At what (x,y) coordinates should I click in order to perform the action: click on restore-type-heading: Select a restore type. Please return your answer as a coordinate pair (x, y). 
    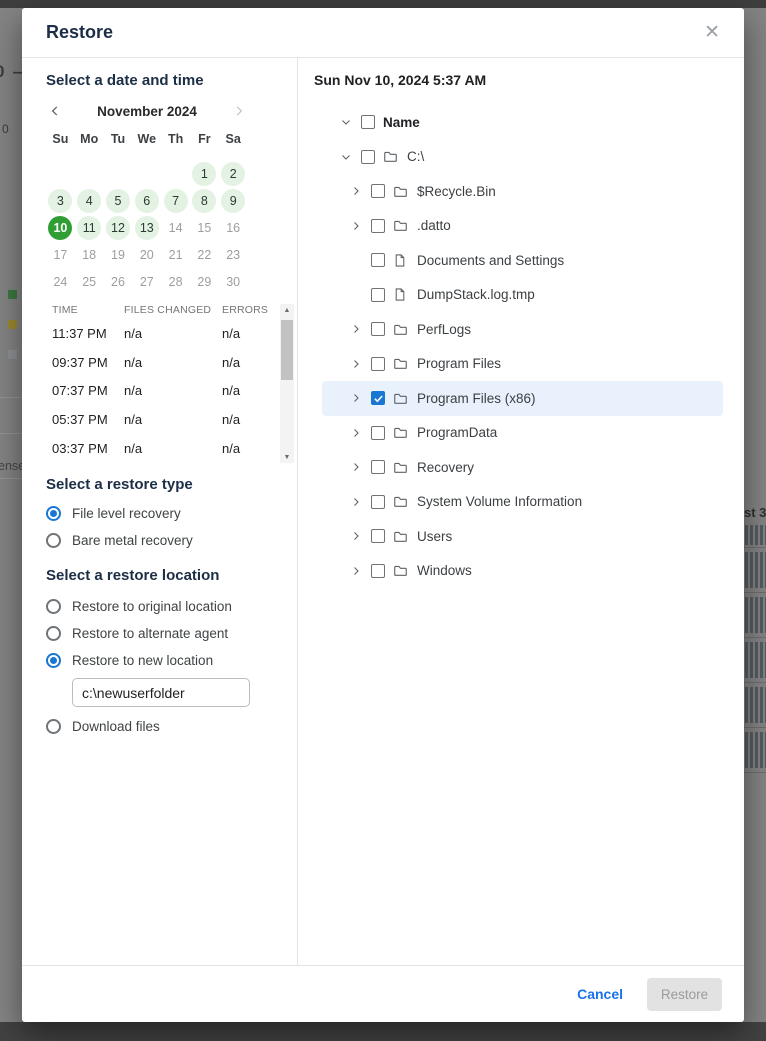
    Looking at the image, I should click on (119, 484).